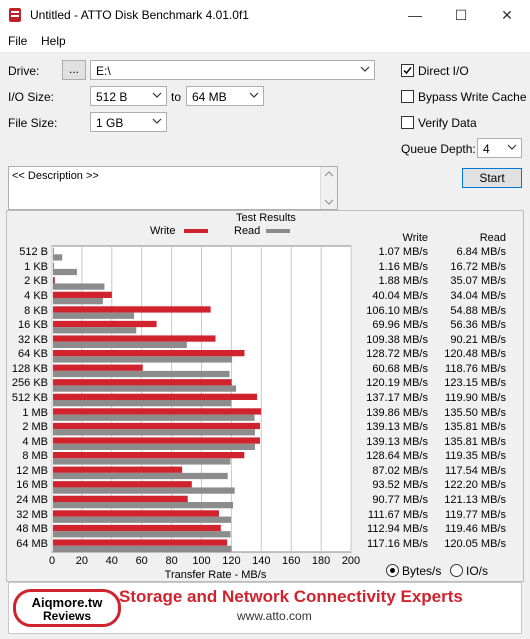 Image resolution: width=530 pixels, height=639 pixels. What do you see at coordinates (35, 441) in the screenshot?
I see `row-size-label: 4 MB` at bounding box center [35, 441].